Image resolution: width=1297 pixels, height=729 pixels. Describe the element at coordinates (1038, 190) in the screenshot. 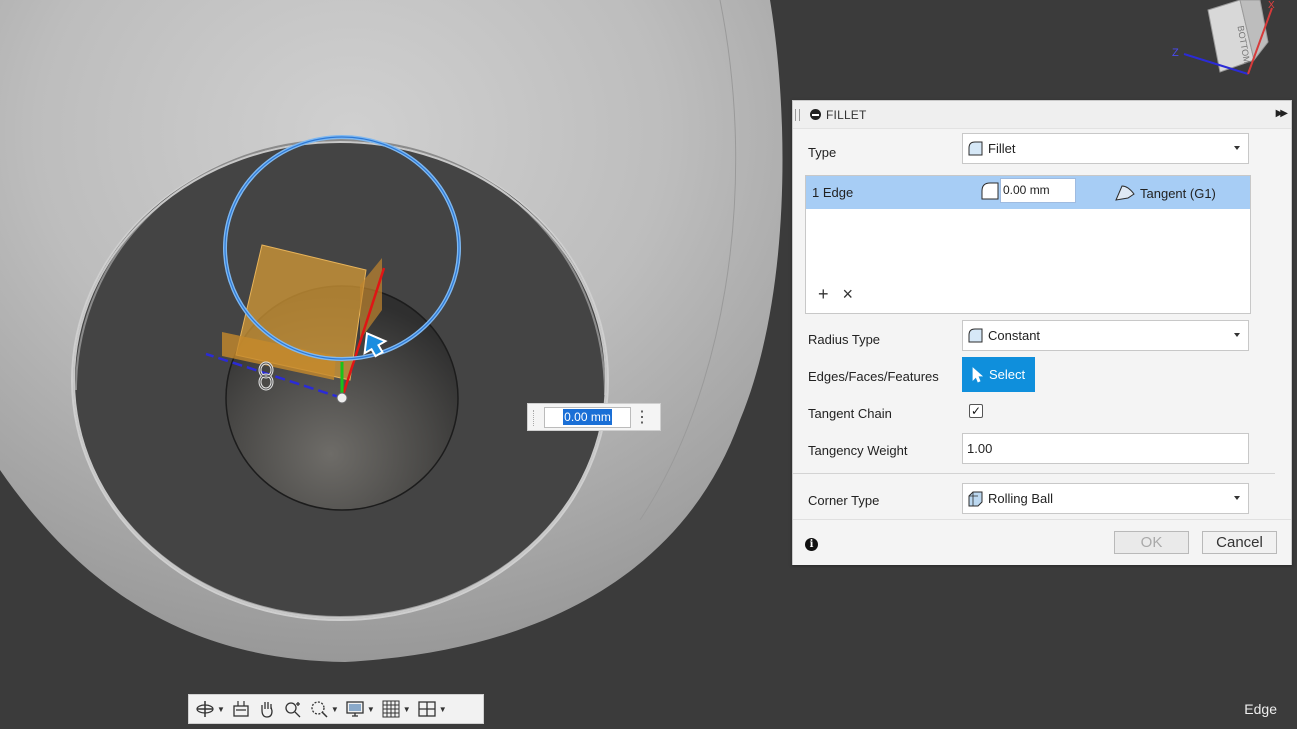

I see `edge-radius-input: 0.00 mm` at that location.